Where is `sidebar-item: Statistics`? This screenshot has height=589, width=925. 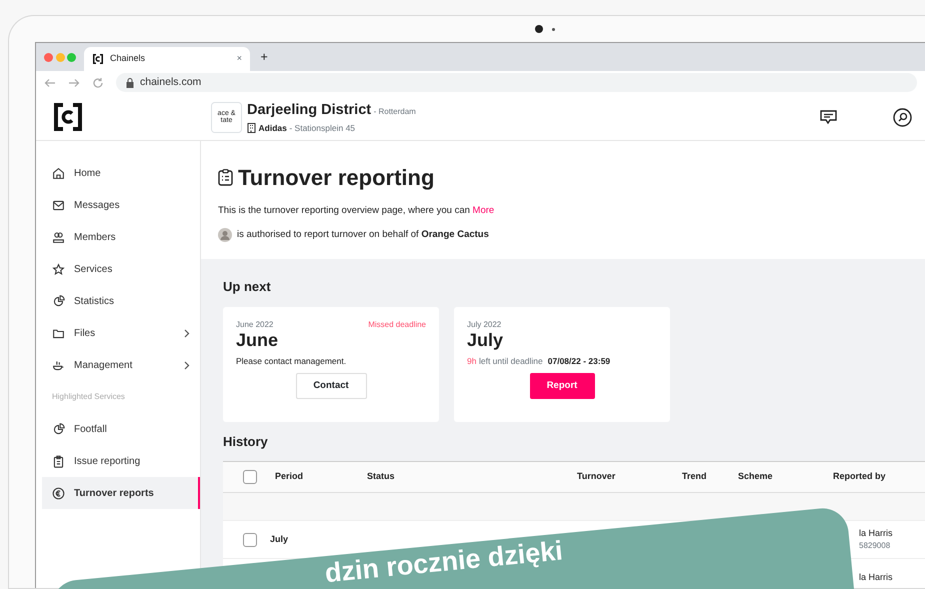
sidebar-item: Statistics is located at coordinates (121, 301).